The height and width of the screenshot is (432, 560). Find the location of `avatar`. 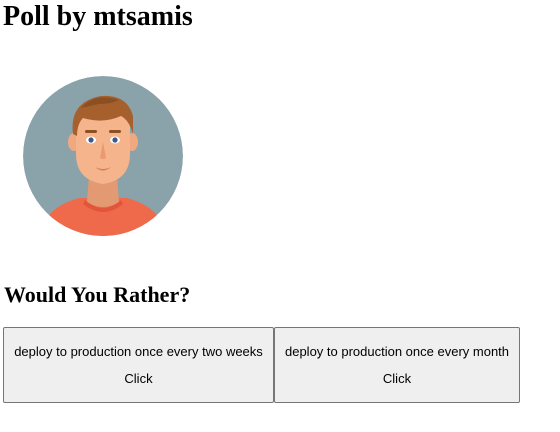

avatar is located at coordinates (103, 156).